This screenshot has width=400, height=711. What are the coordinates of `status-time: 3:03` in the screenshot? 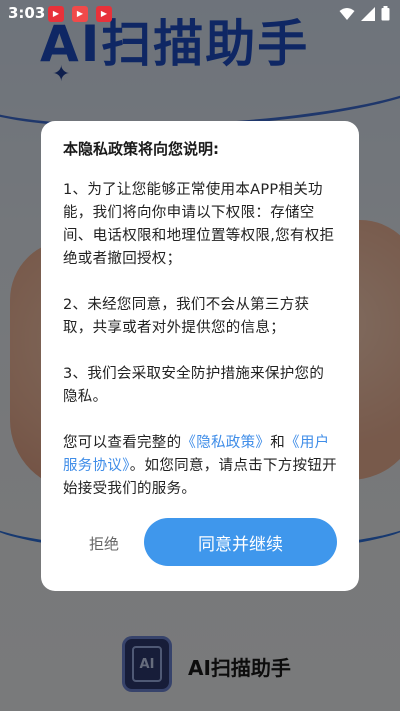 It's located at (27, 13).